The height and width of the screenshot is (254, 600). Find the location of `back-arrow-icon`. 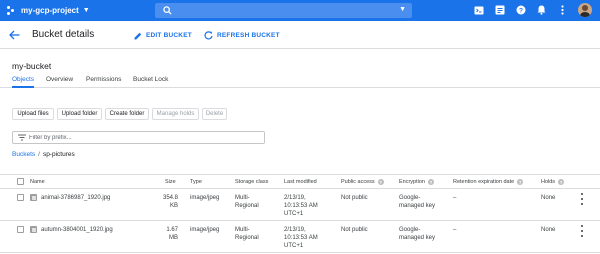

back-arrow-icon is located at coordinates (14, 35).